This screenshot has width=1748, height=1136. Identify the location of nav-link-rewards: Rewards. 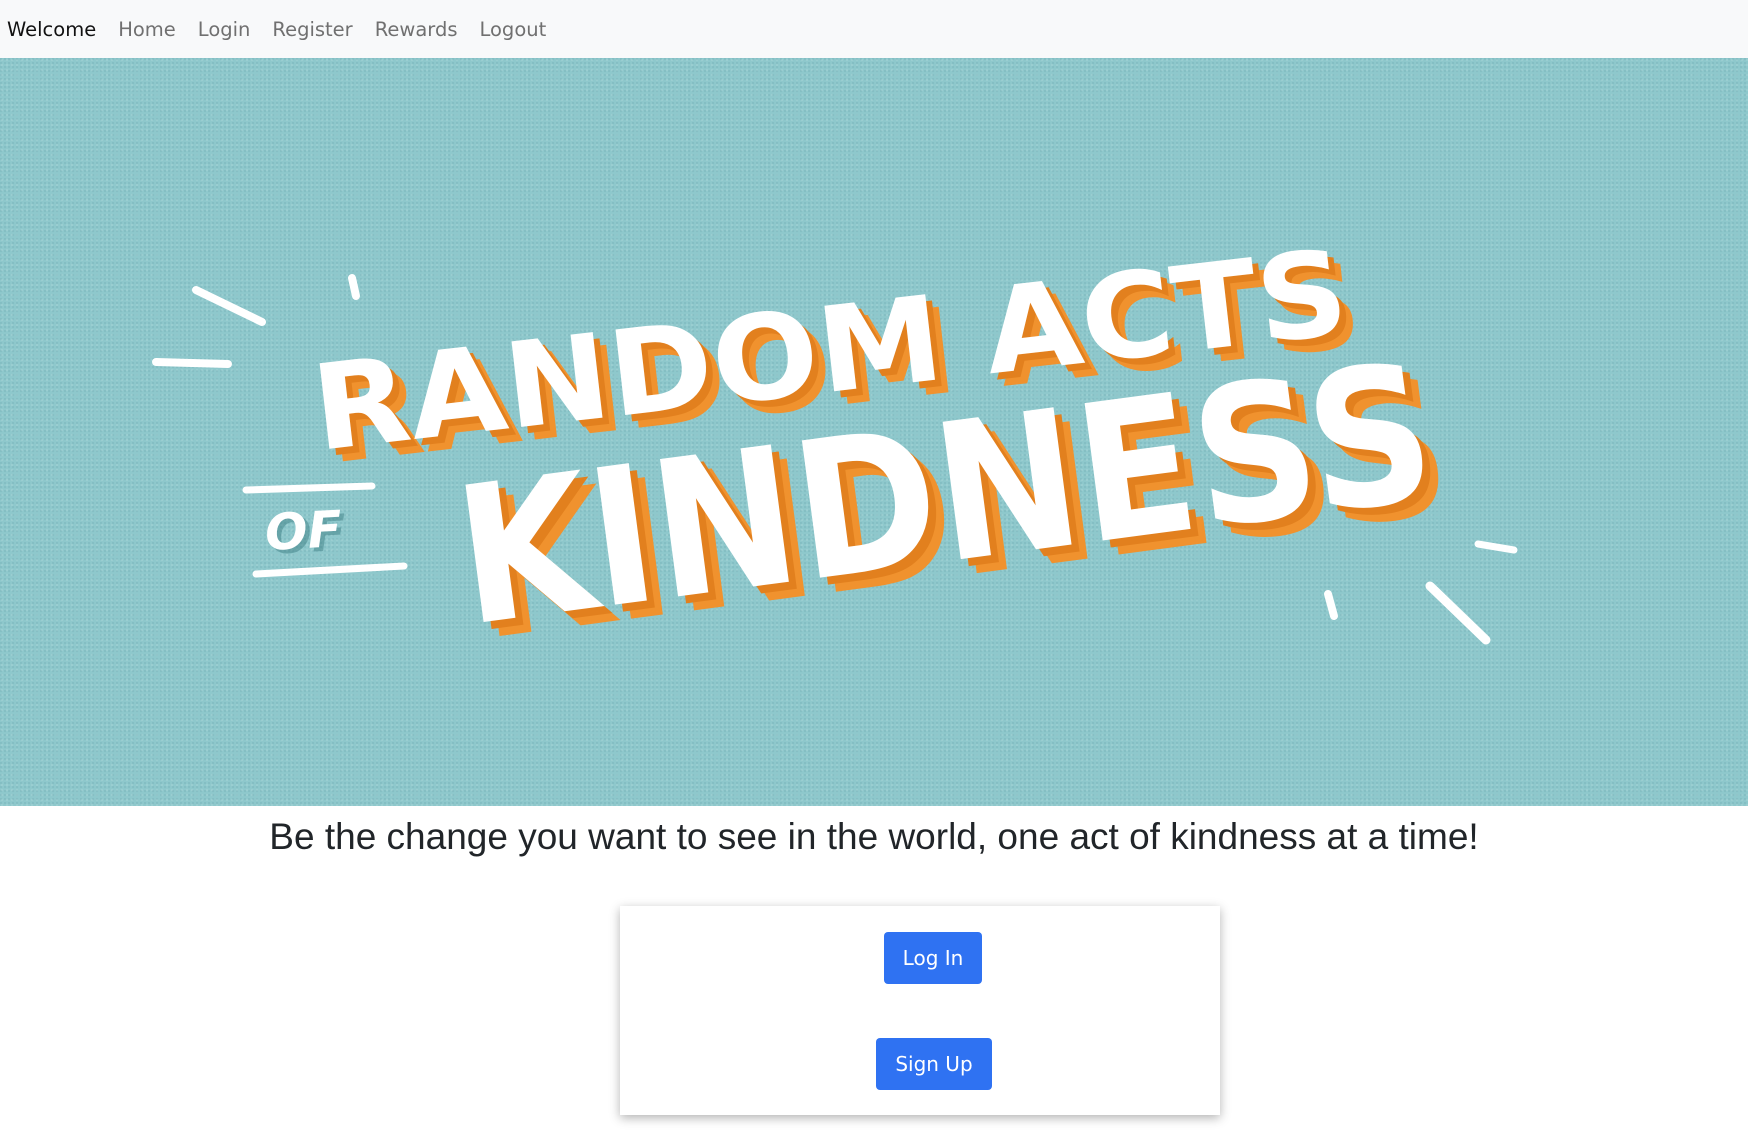
(416, 29).